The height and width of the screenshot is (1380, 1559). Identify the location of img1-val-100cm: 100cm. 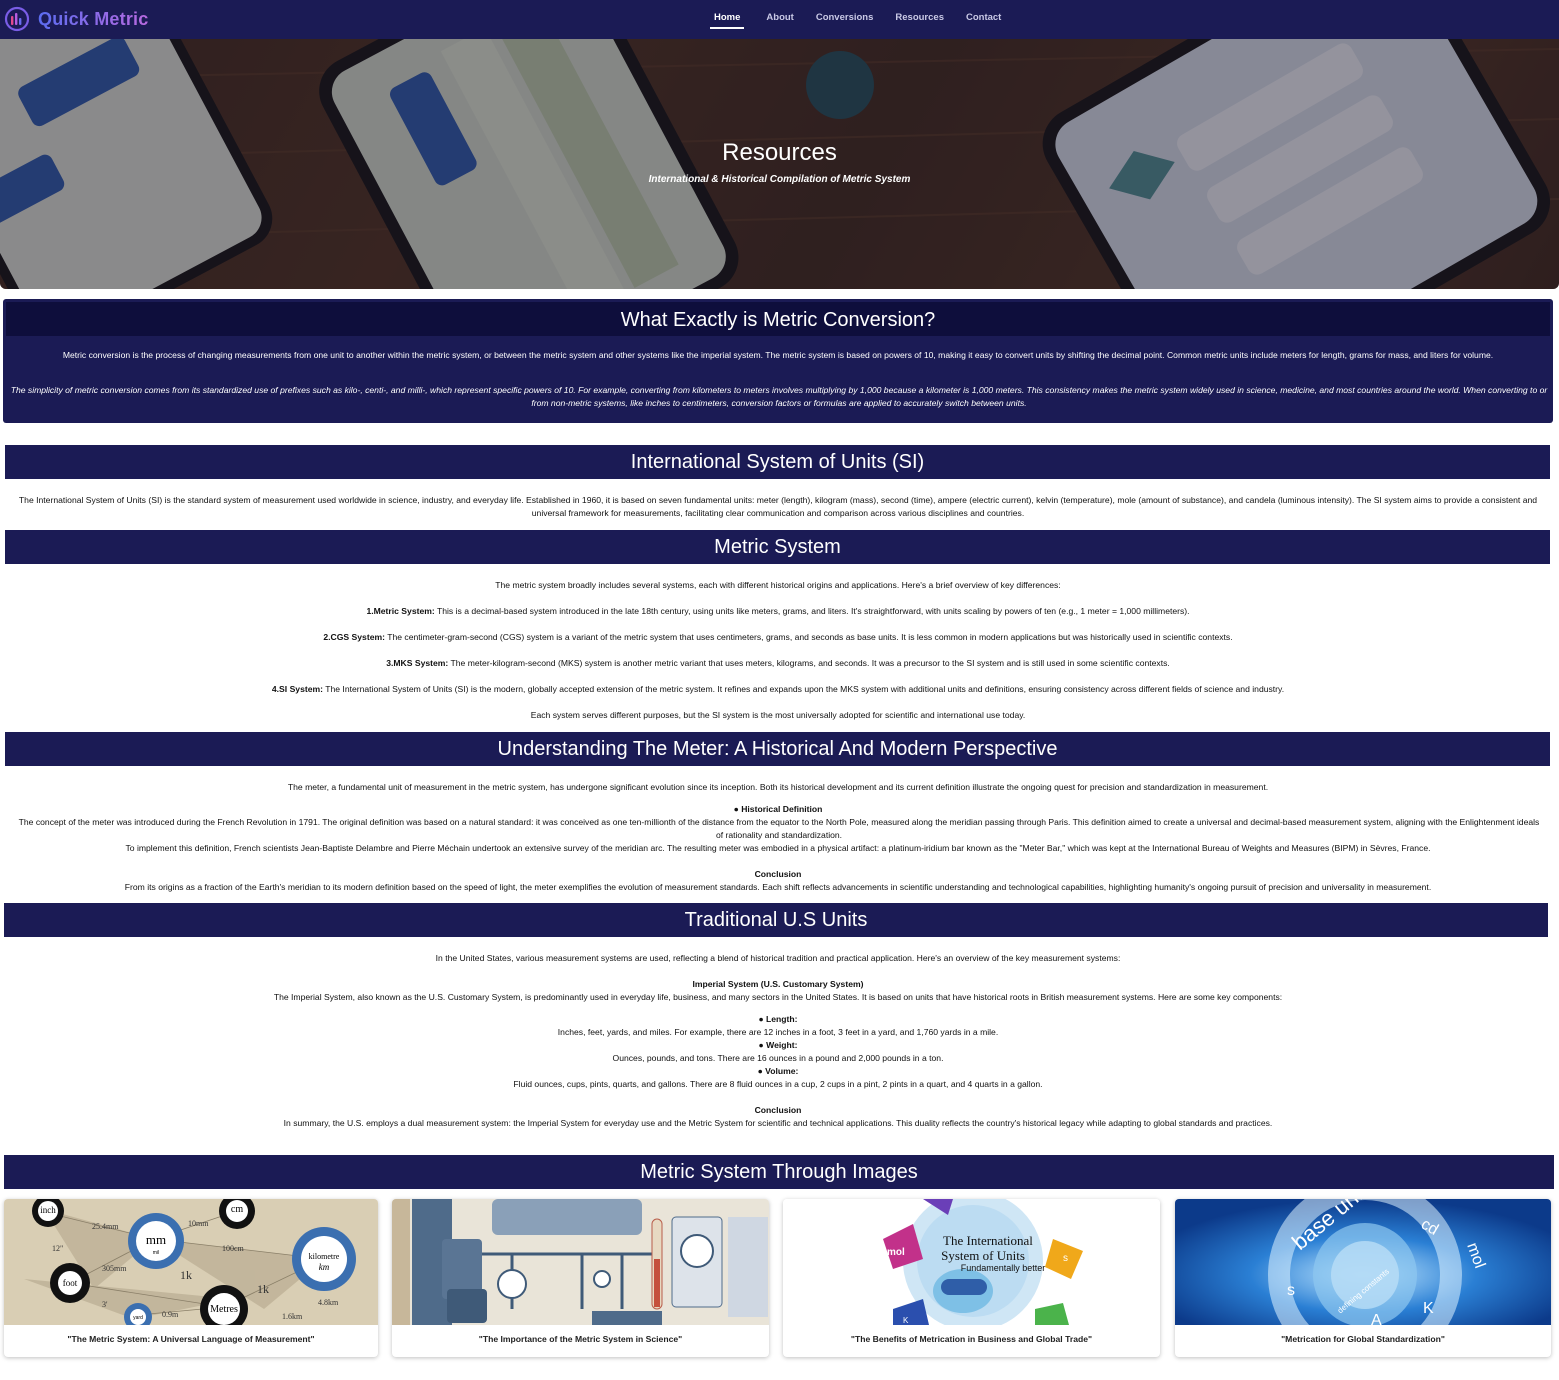
(233, 1248).